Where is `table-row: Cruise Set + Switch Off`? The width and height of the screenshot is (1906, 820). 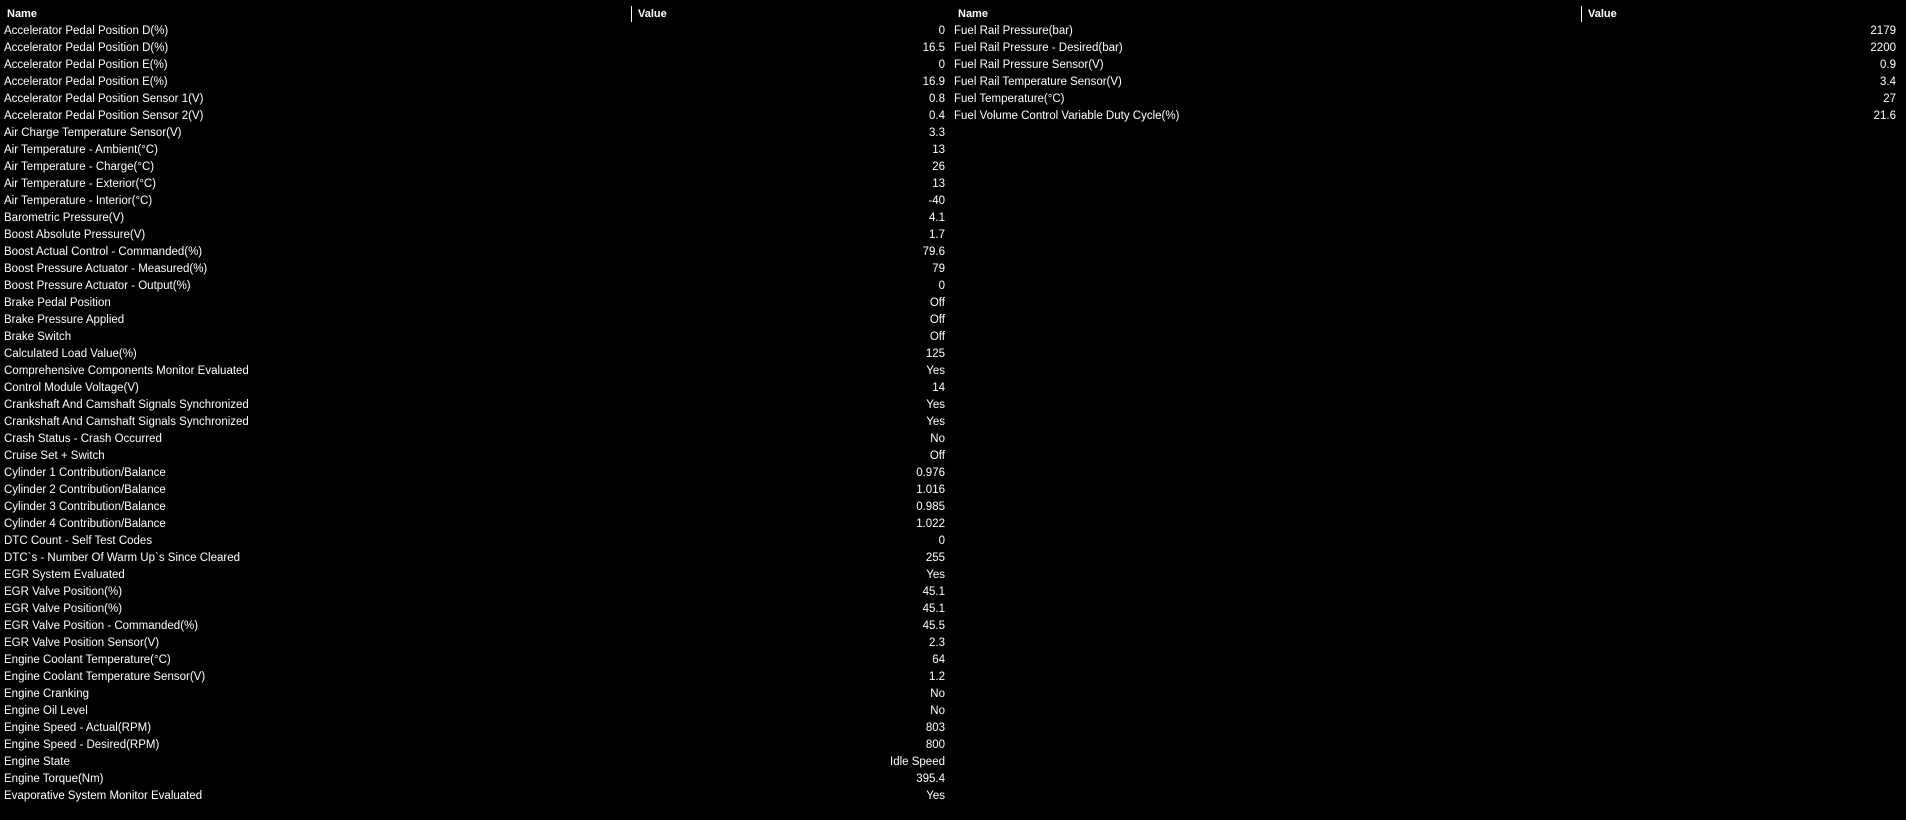 table-row: Cruise Set + Switch Off is located at coordinates (476, 456).